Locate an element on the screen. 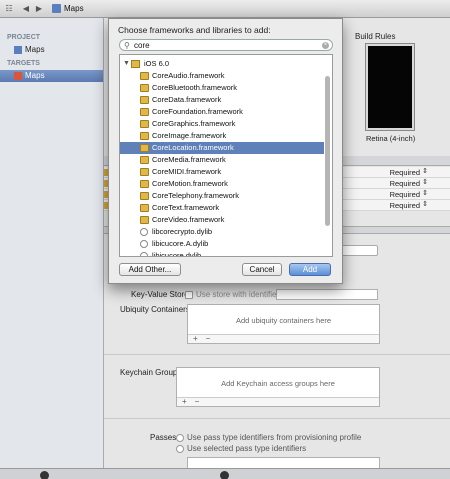 The height and width of the screenshot is (479, 450). keyvalue-identifier-field is located at coordinates (327, 294).